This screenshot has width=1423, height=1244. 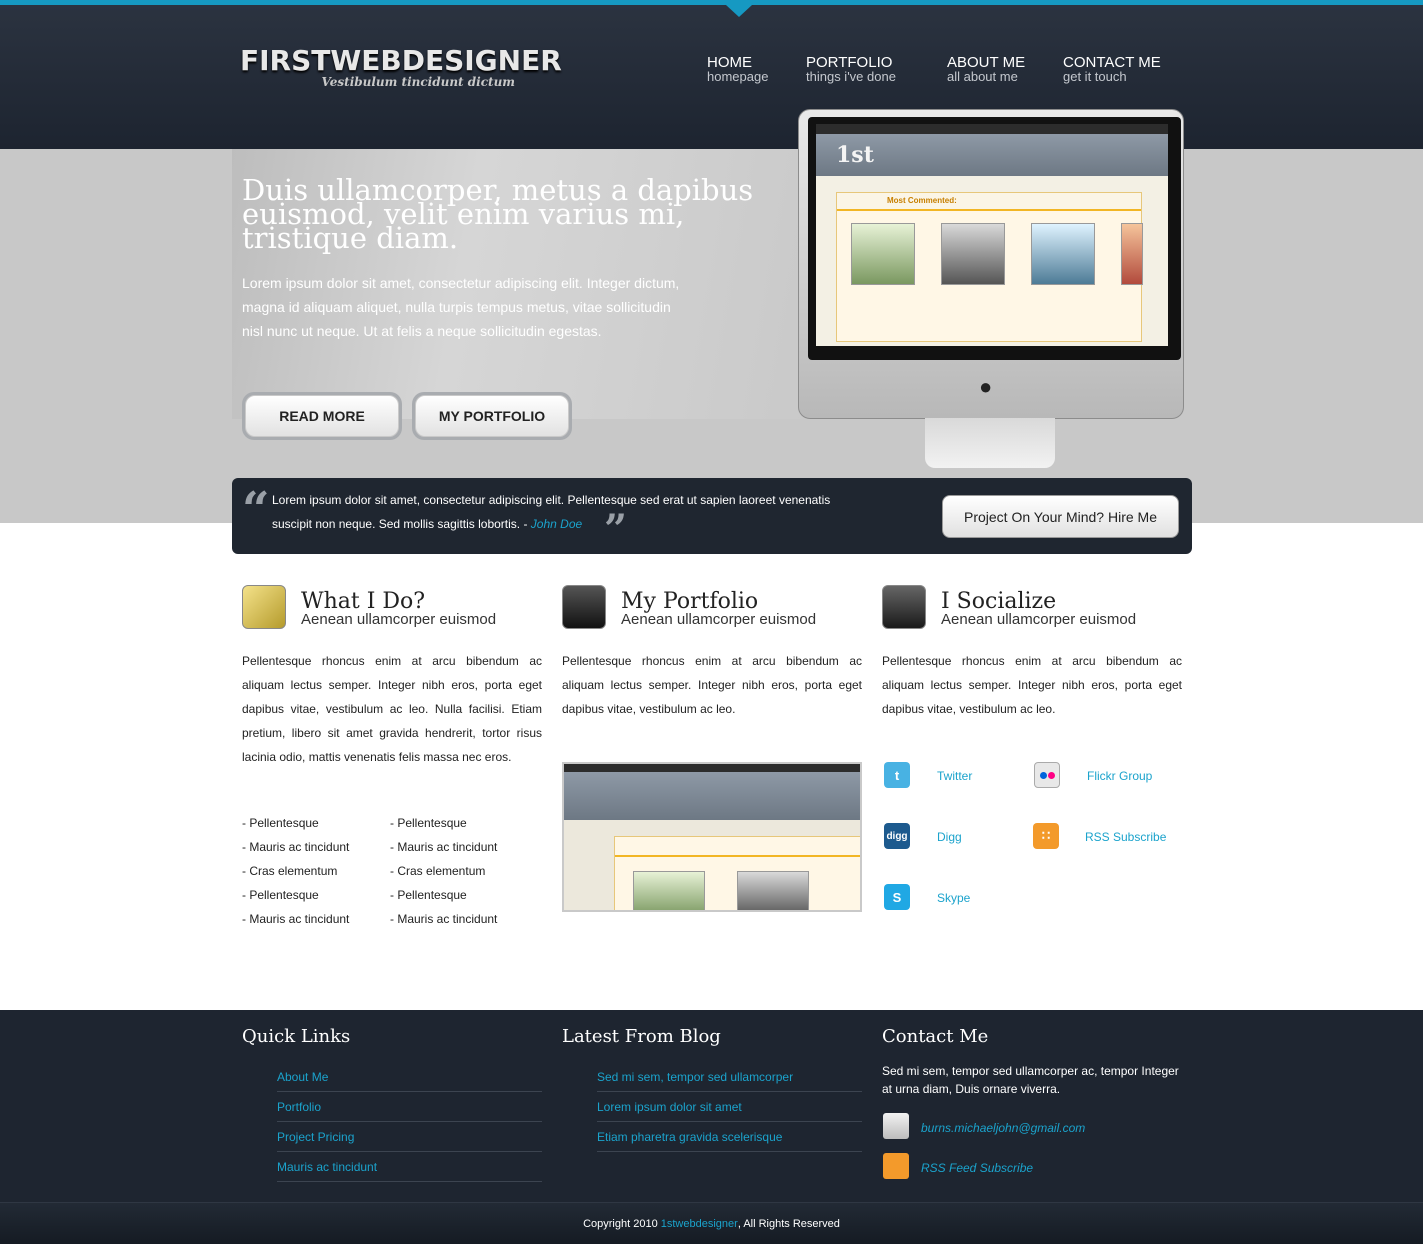 I want to click on digg-link: Digg, so click(x=949, y=837).